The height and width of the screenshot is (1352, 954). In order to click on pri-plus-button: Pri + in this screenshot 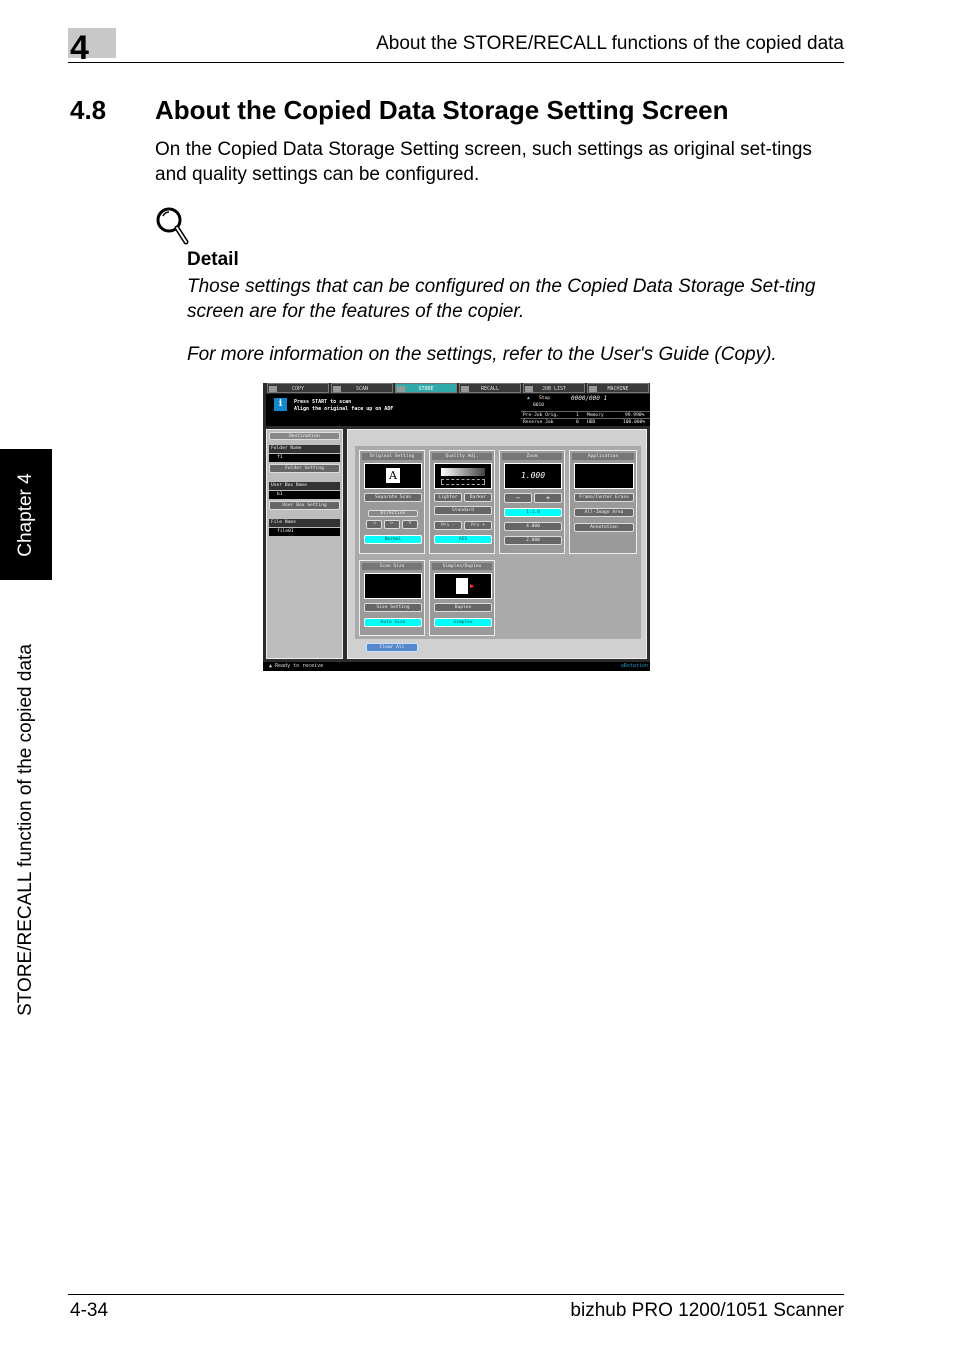, I will do `click(478, 525)`.